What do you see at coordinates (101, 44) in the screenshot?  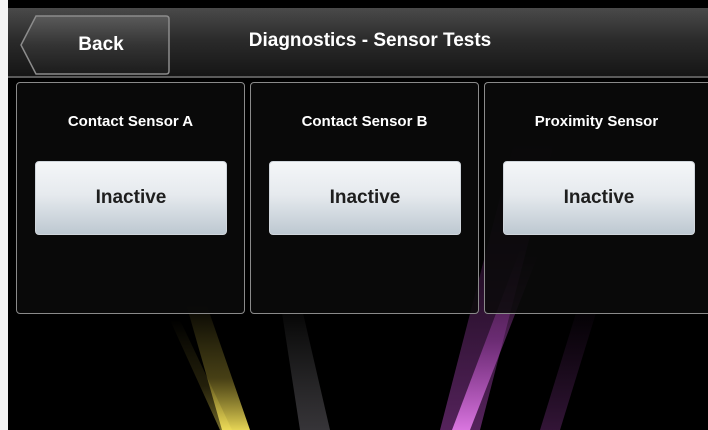 I see `back-label: Back` at bounding box center [101, 44].